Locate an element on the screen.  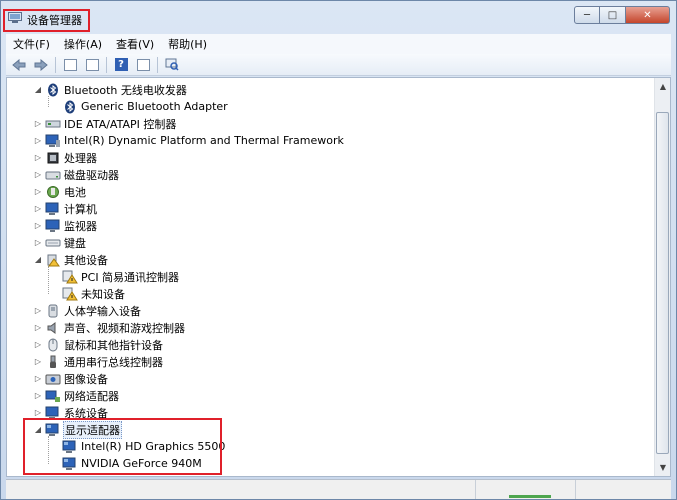
tree-row: 未知设备 is located at coordinates (88, 293).